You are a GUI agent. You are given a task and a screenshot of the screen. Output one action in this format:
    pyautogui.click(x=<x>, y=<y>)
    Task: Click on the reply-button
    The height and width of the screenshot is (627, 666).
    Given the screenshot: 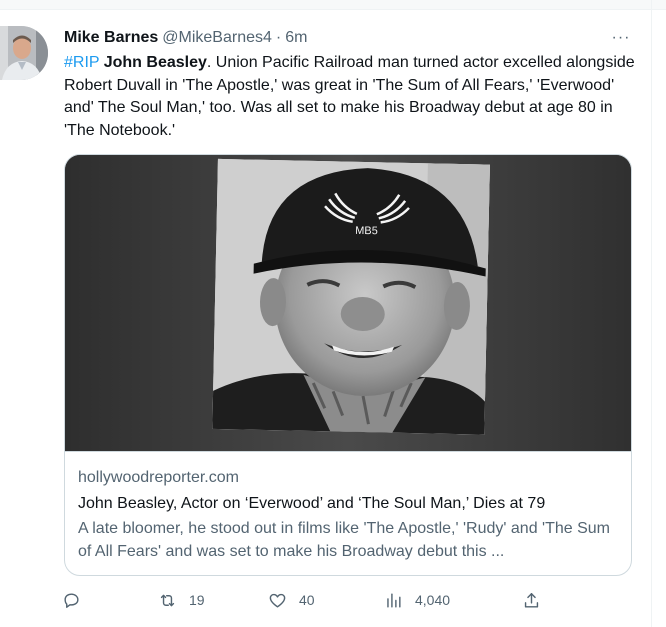 What is the action you would take?
    pyautogui.click(x=77, y=600)
    